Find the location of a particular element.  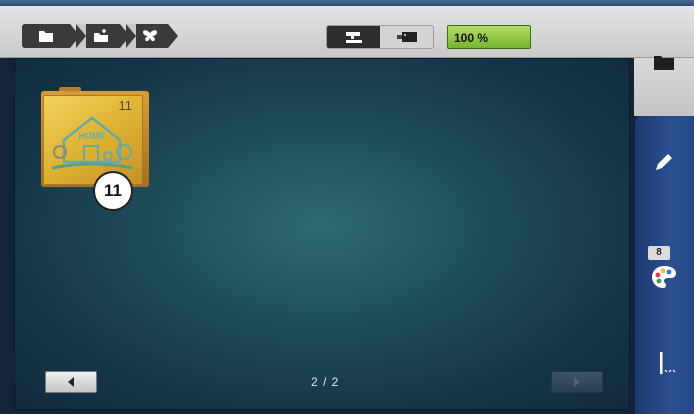

embroidery-mode-button is located at coordinates (406, 37).